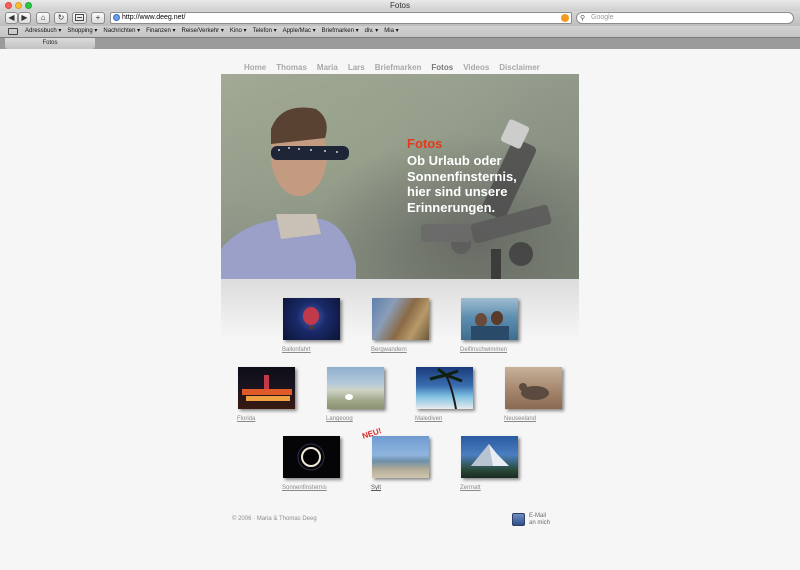  I want to click on caption-delfinschwimmen: Delfinschwimmen, so click(489, 350).